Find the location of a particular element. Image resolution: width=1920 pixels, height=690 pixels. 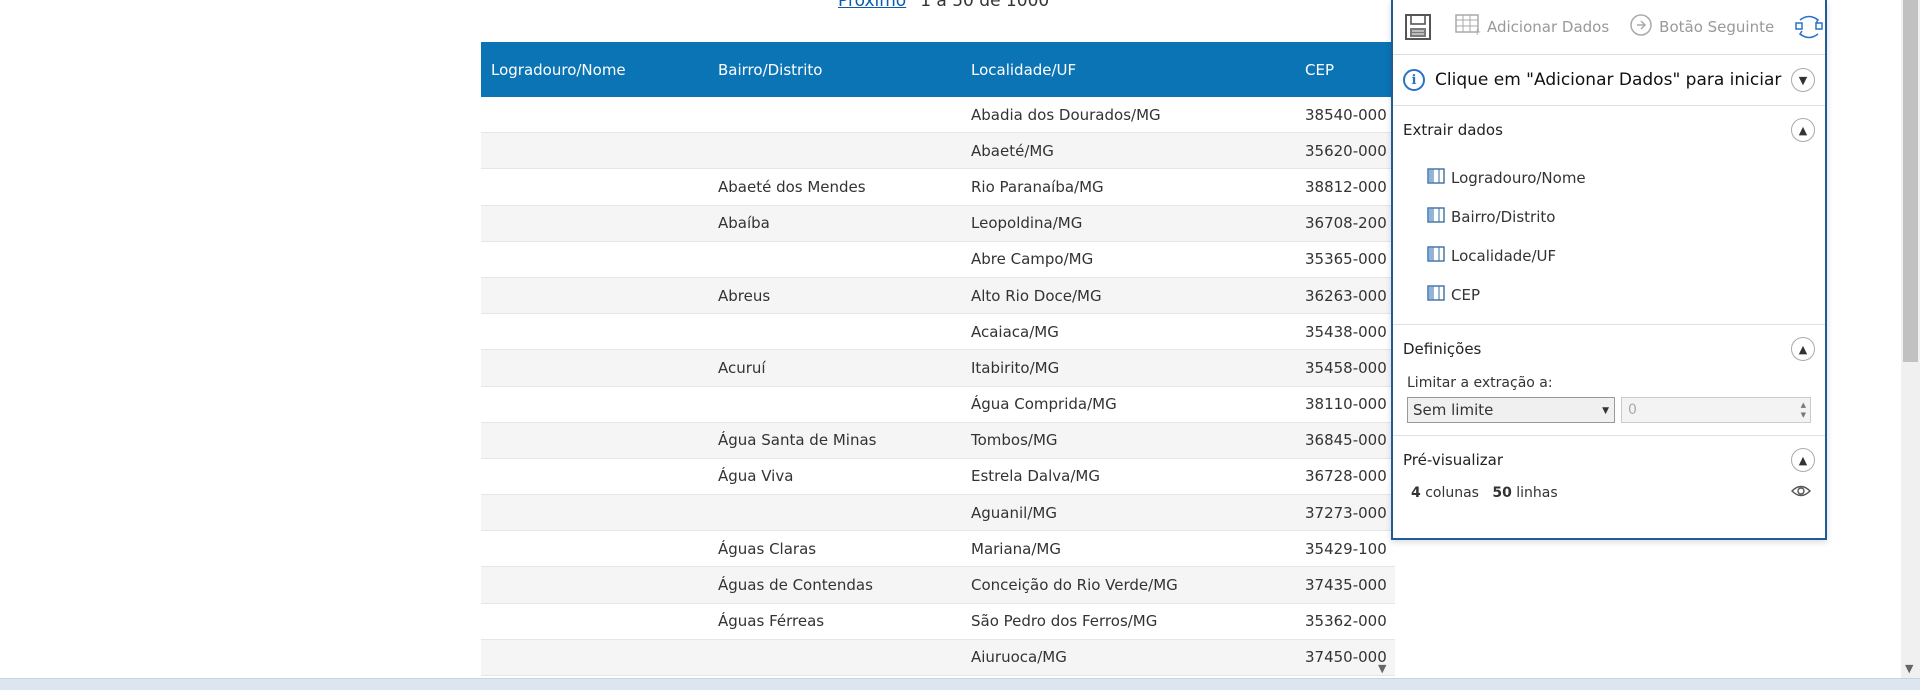

spinner-icon: ▲ ▼ is located at coordinates (1803, 410).